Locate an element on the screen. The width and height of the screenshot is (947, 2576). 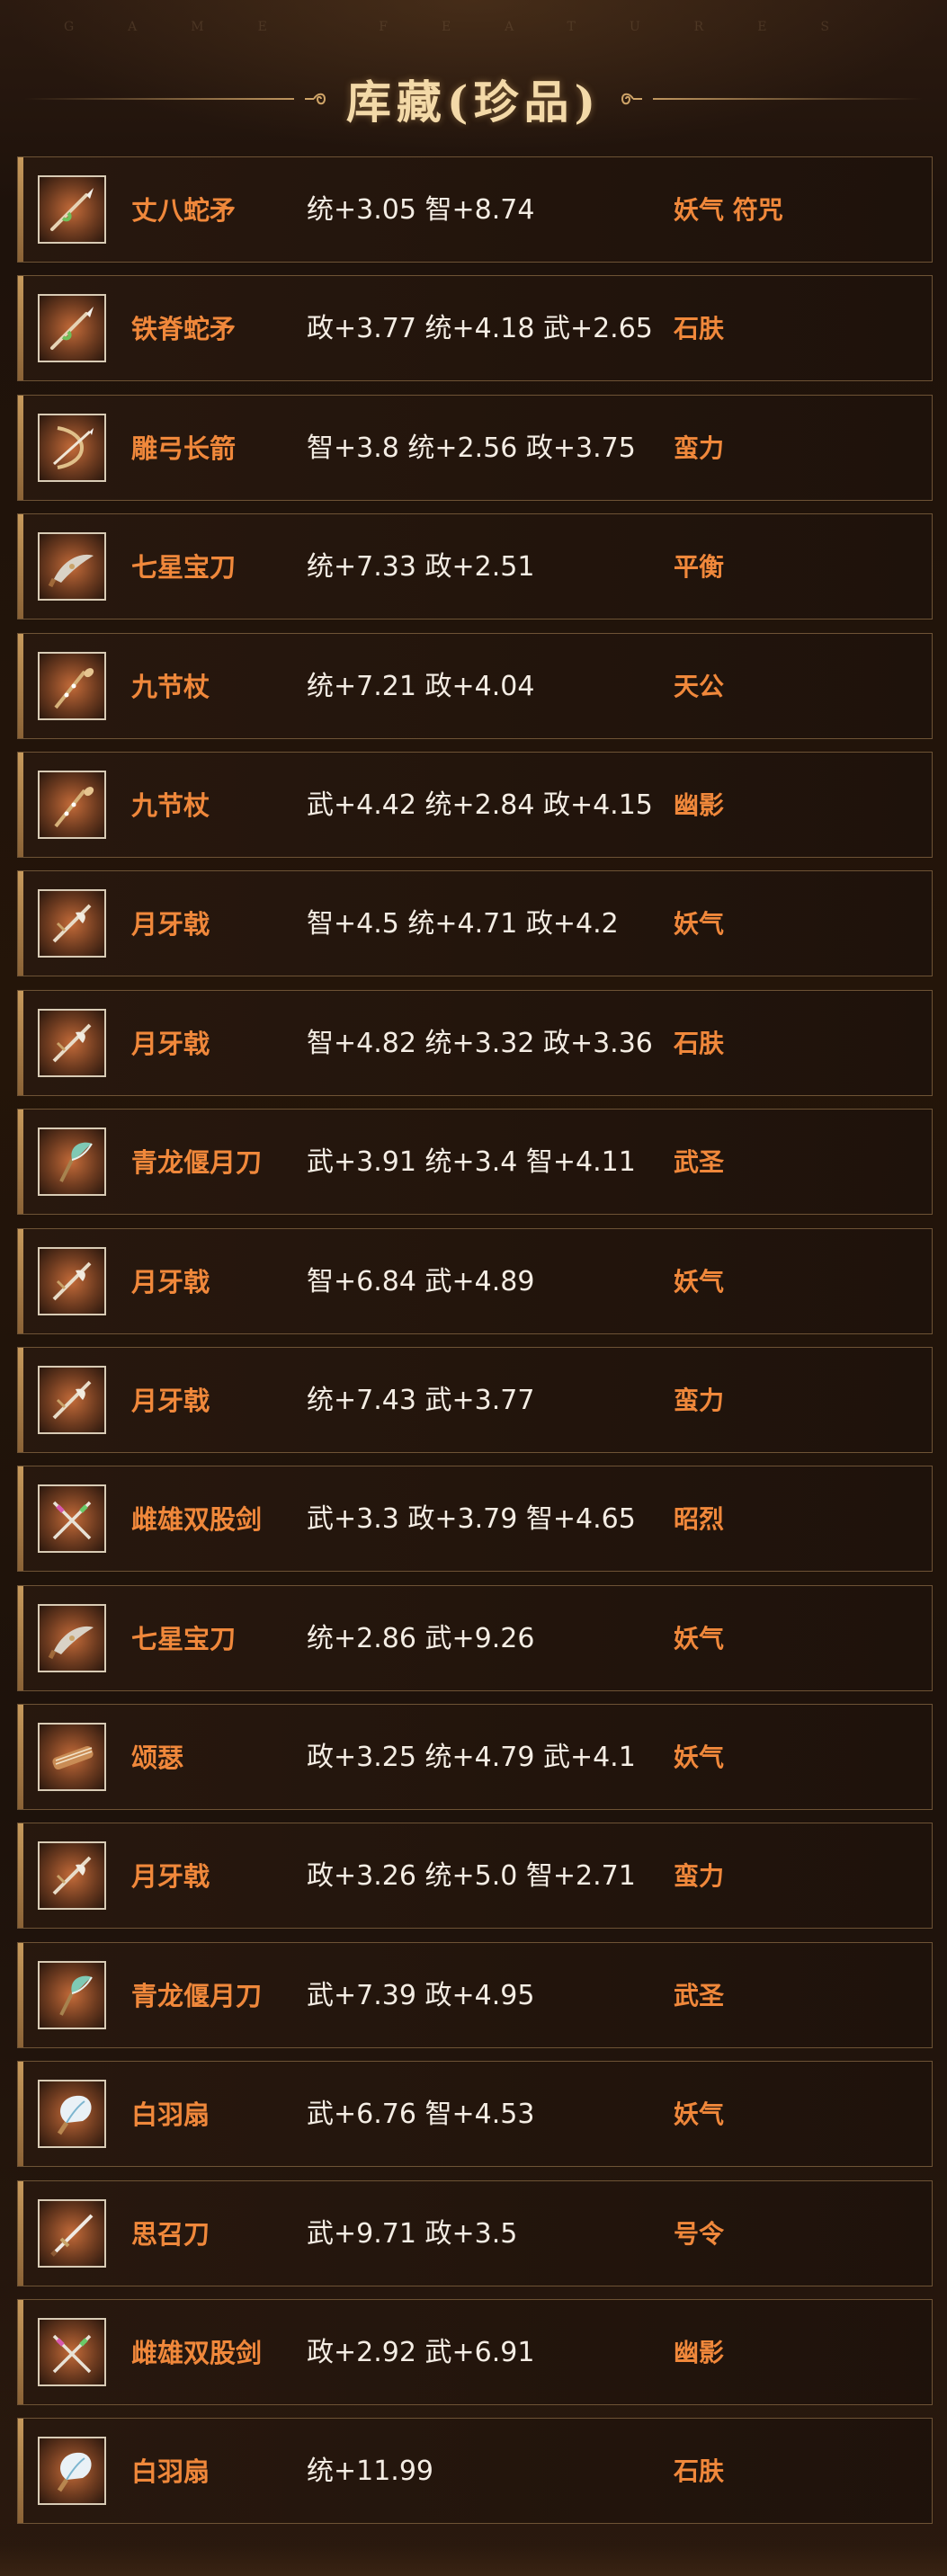
item-stats: 武+6.76 智+4.53 is located at coordinates (421, 2115).